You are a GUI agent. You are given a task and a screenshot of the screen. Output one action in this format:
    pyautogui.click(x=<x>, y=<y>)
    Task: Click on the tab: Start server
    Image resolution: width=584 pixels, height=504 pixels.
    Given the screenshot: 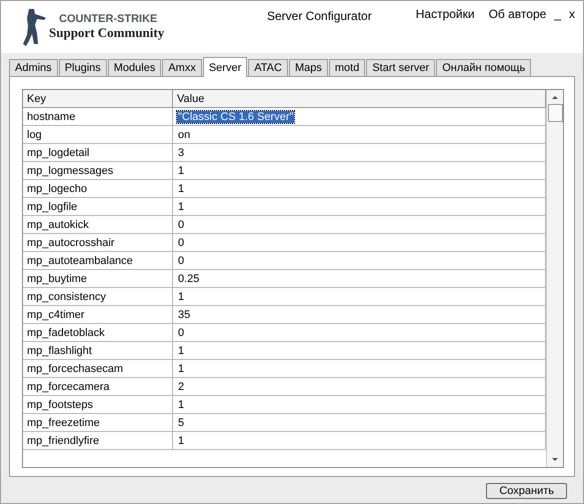 What is the action you would take?
    pyautogui.click(x=401, y=67)
    